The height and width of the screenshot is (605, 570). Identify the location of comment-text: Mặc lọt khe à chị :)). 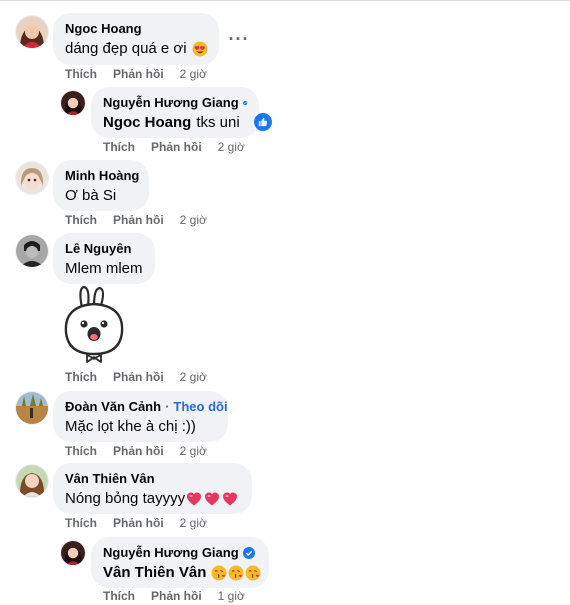
(140, 427).